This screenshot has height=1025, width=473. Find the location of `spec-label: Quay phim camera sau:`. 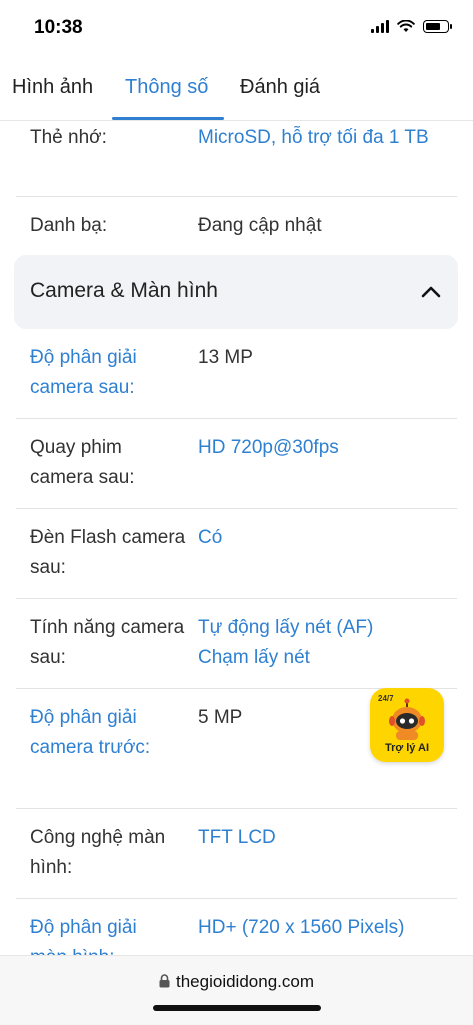

spec-label: Quay phim camera sau: is located at coordinates (82, 462).